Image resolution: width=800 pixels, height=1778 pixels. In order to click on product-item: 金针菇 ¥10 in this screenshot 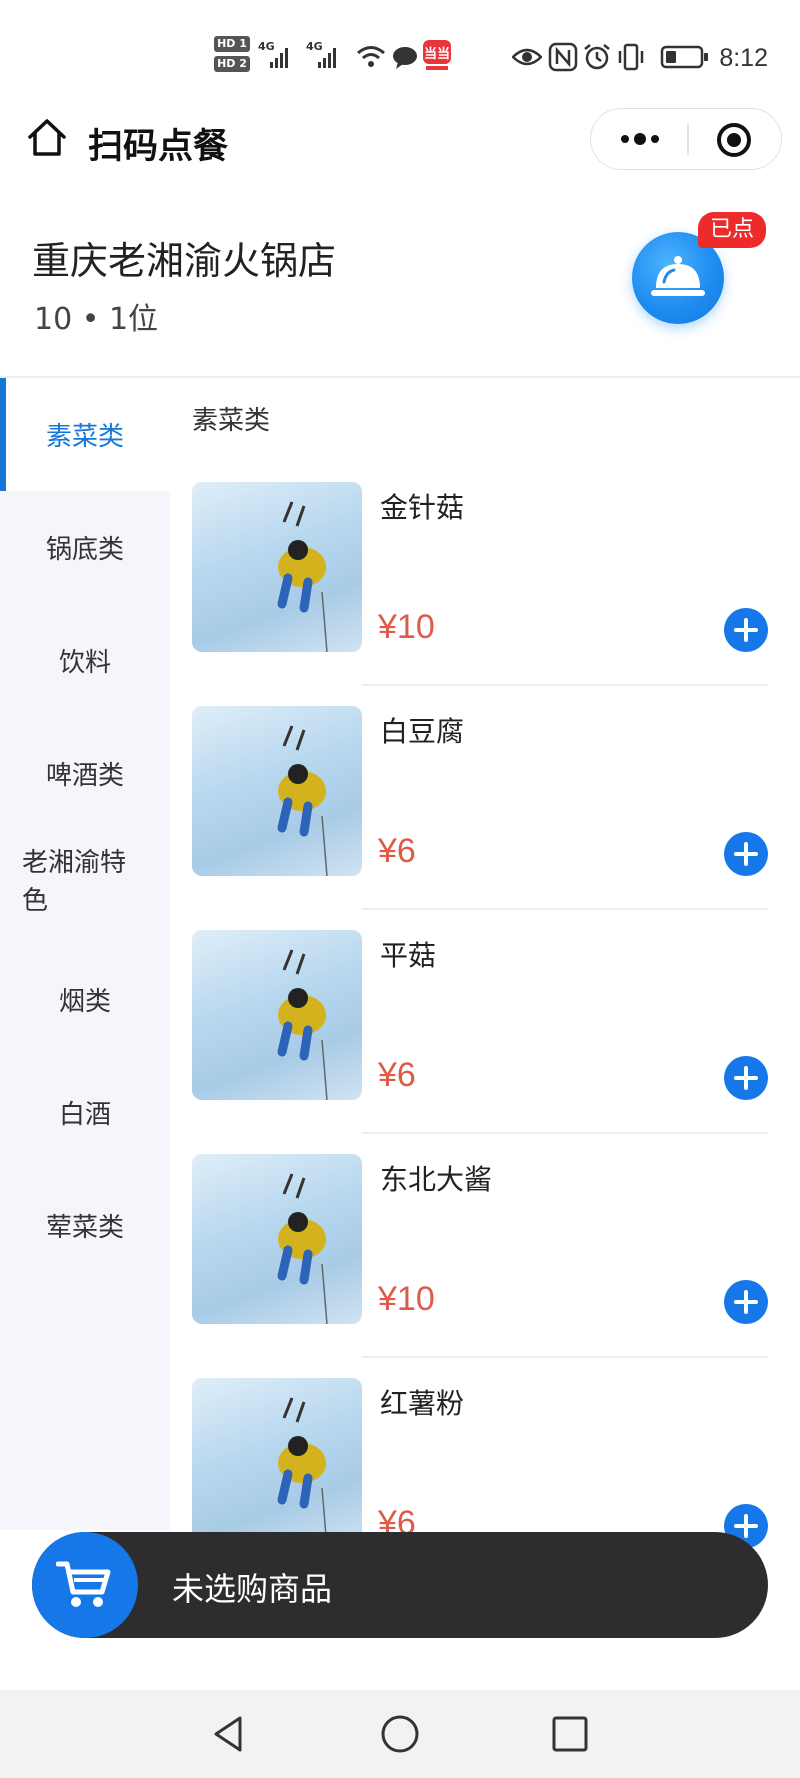, I will do `click(485, 594)`.